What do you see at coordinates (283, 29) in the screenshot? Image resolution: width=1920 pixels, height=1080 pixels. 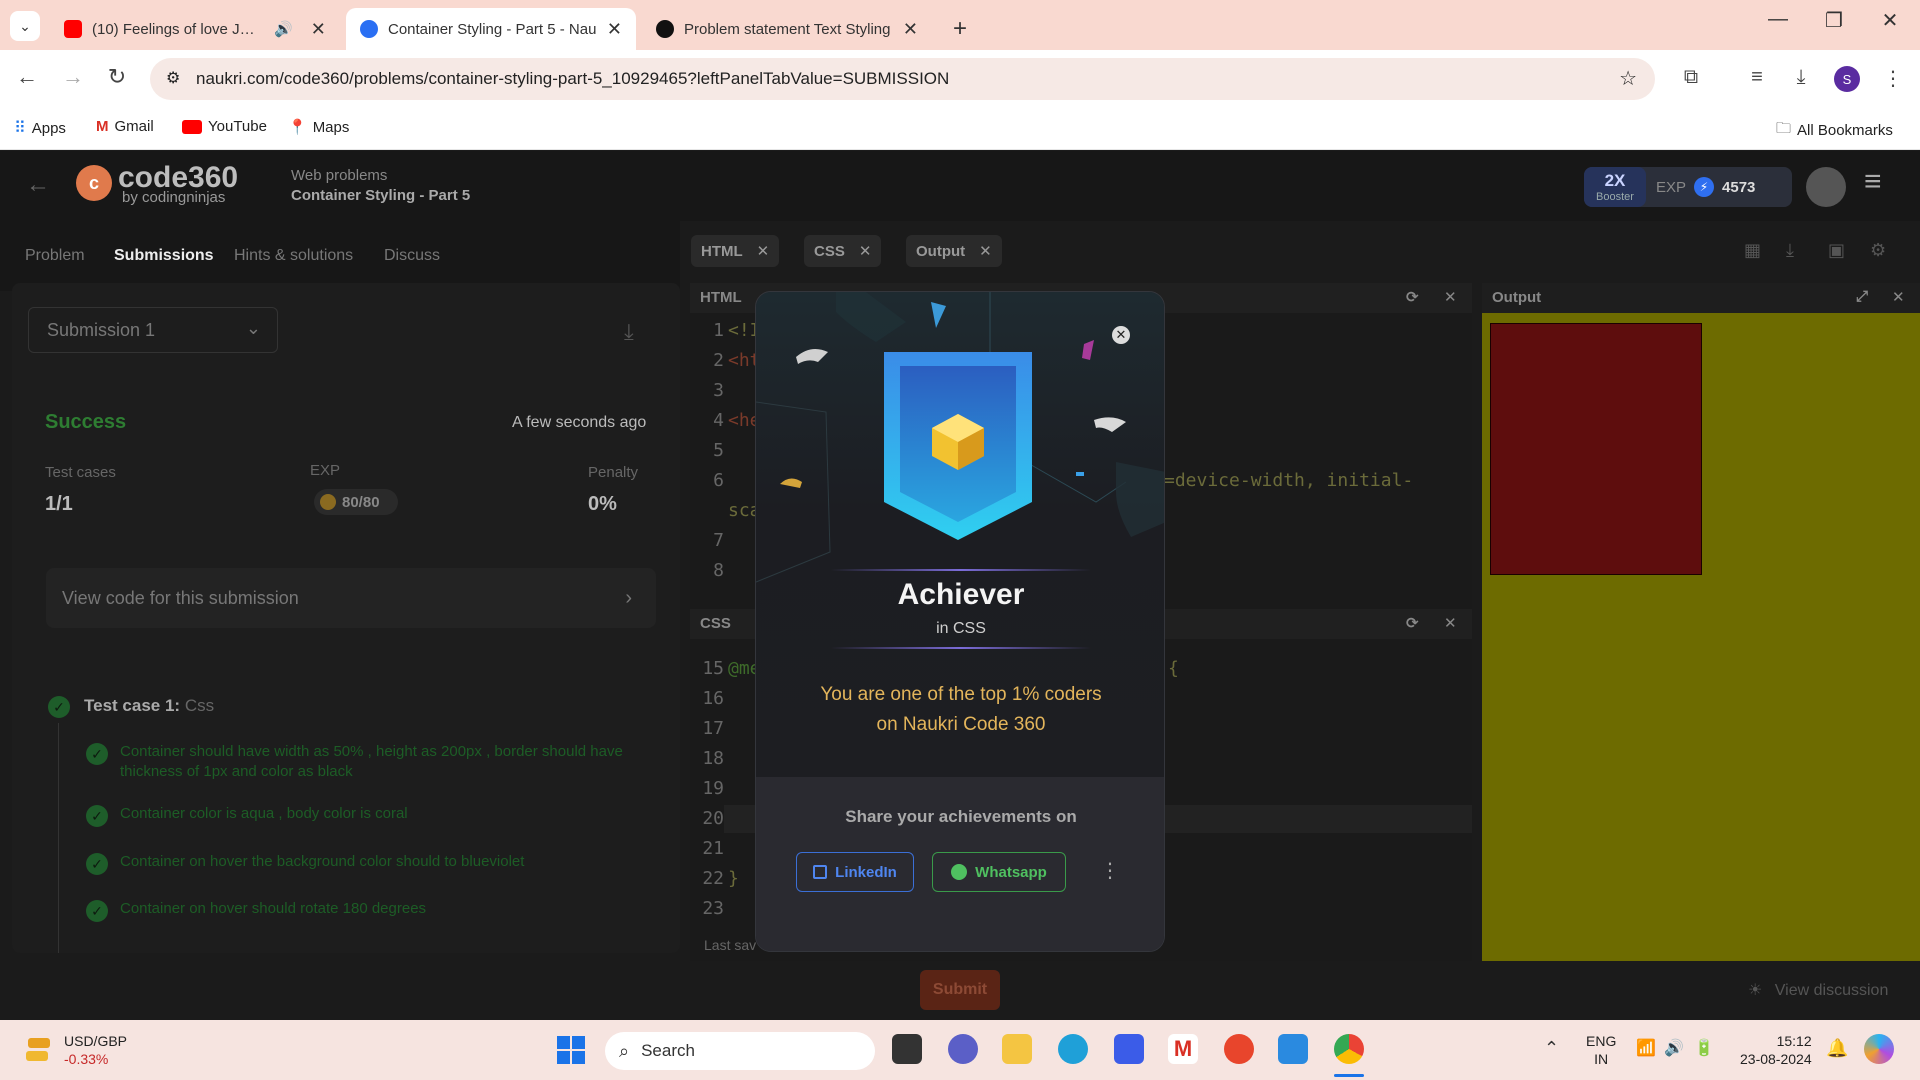 I see `speaker-icon: 🔊` at bounding box center [283, 29].